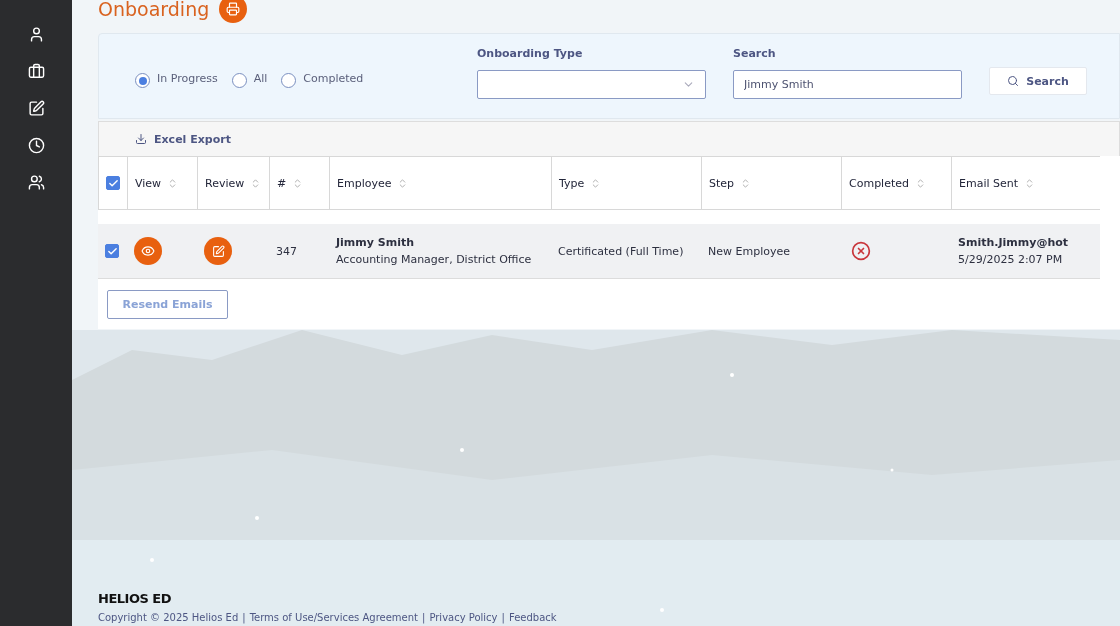 This screenshot has height=626, width=1120. I want to click on table-cell-text: 347, so click(287, 251).